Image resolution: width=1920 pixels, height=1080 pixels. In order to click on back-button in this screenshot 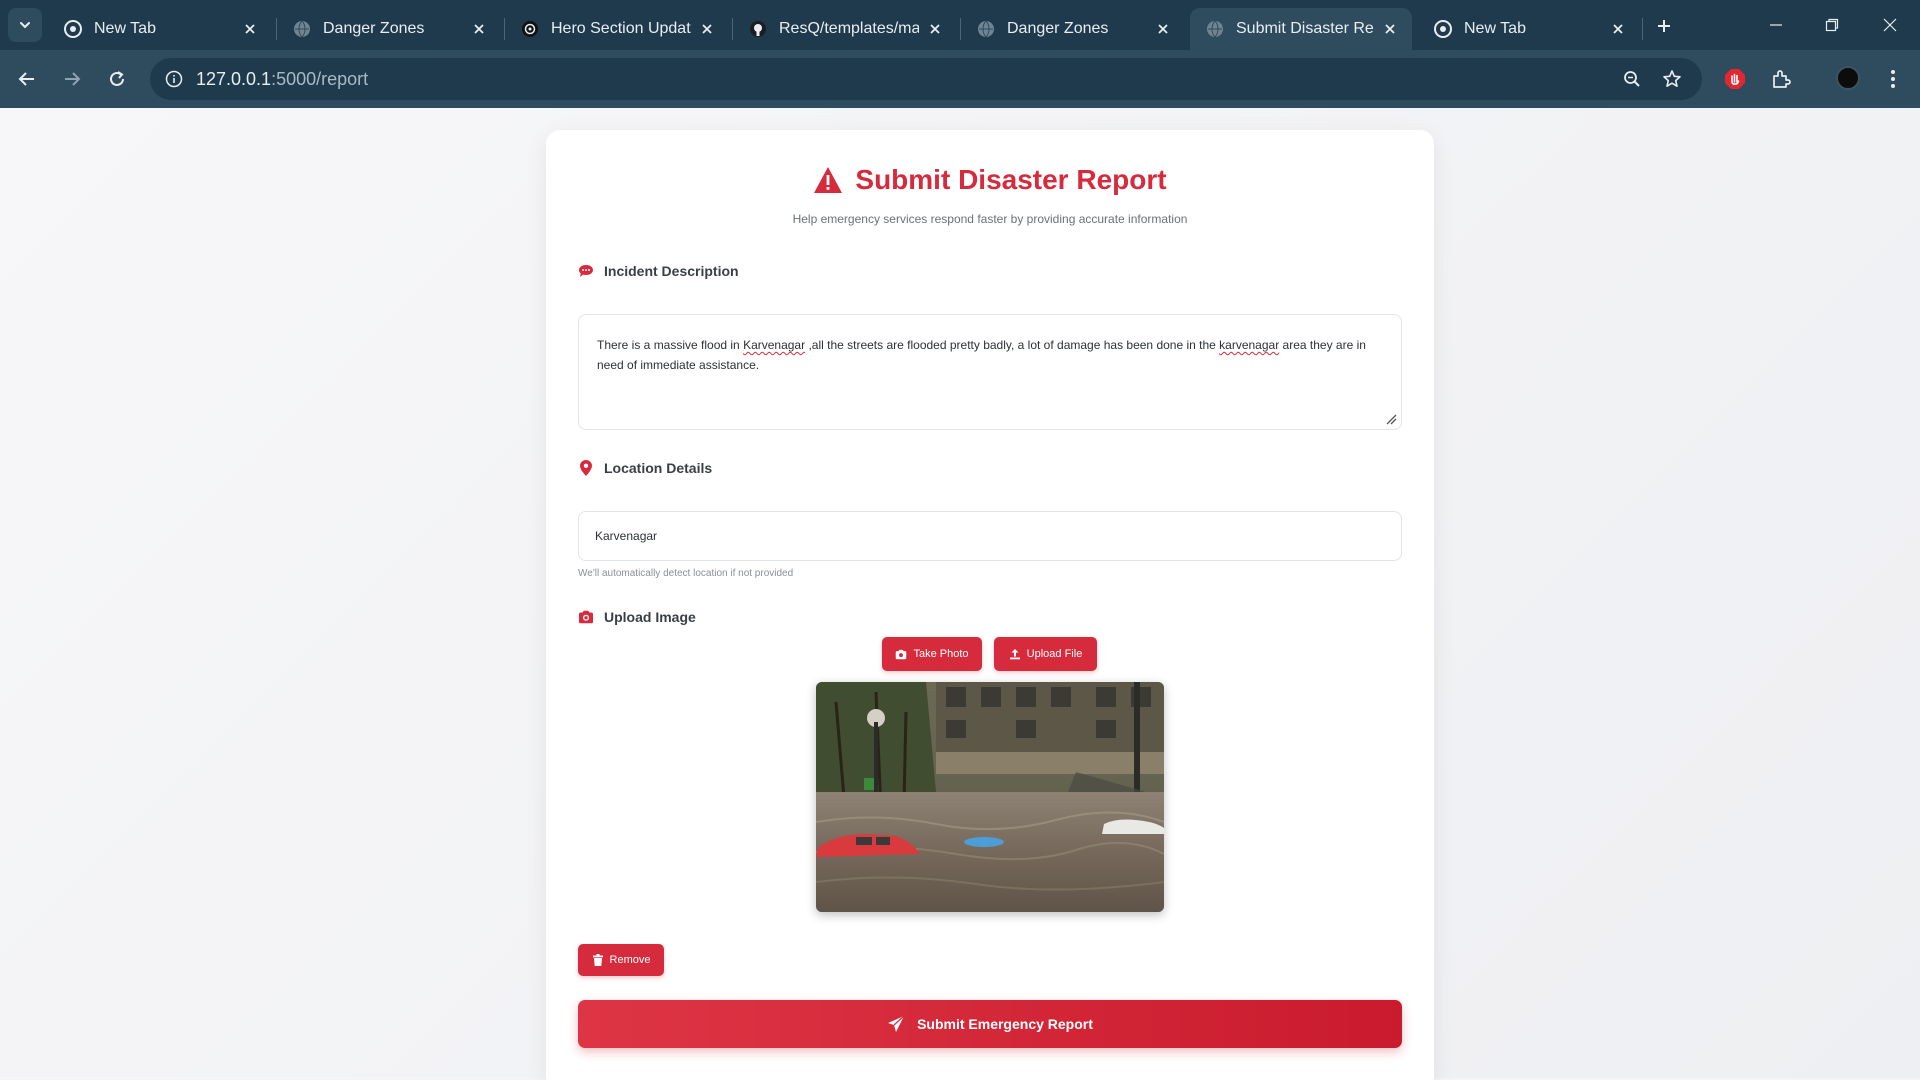, I will do `click(27, 79)`.